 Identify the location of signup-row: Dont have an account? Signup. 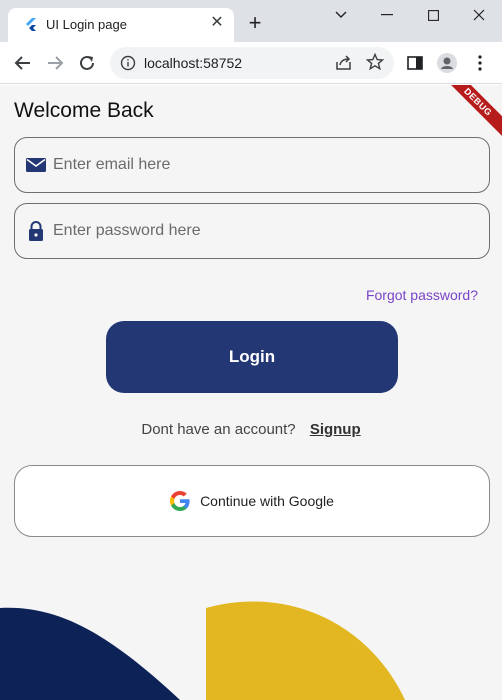
(251, 429).